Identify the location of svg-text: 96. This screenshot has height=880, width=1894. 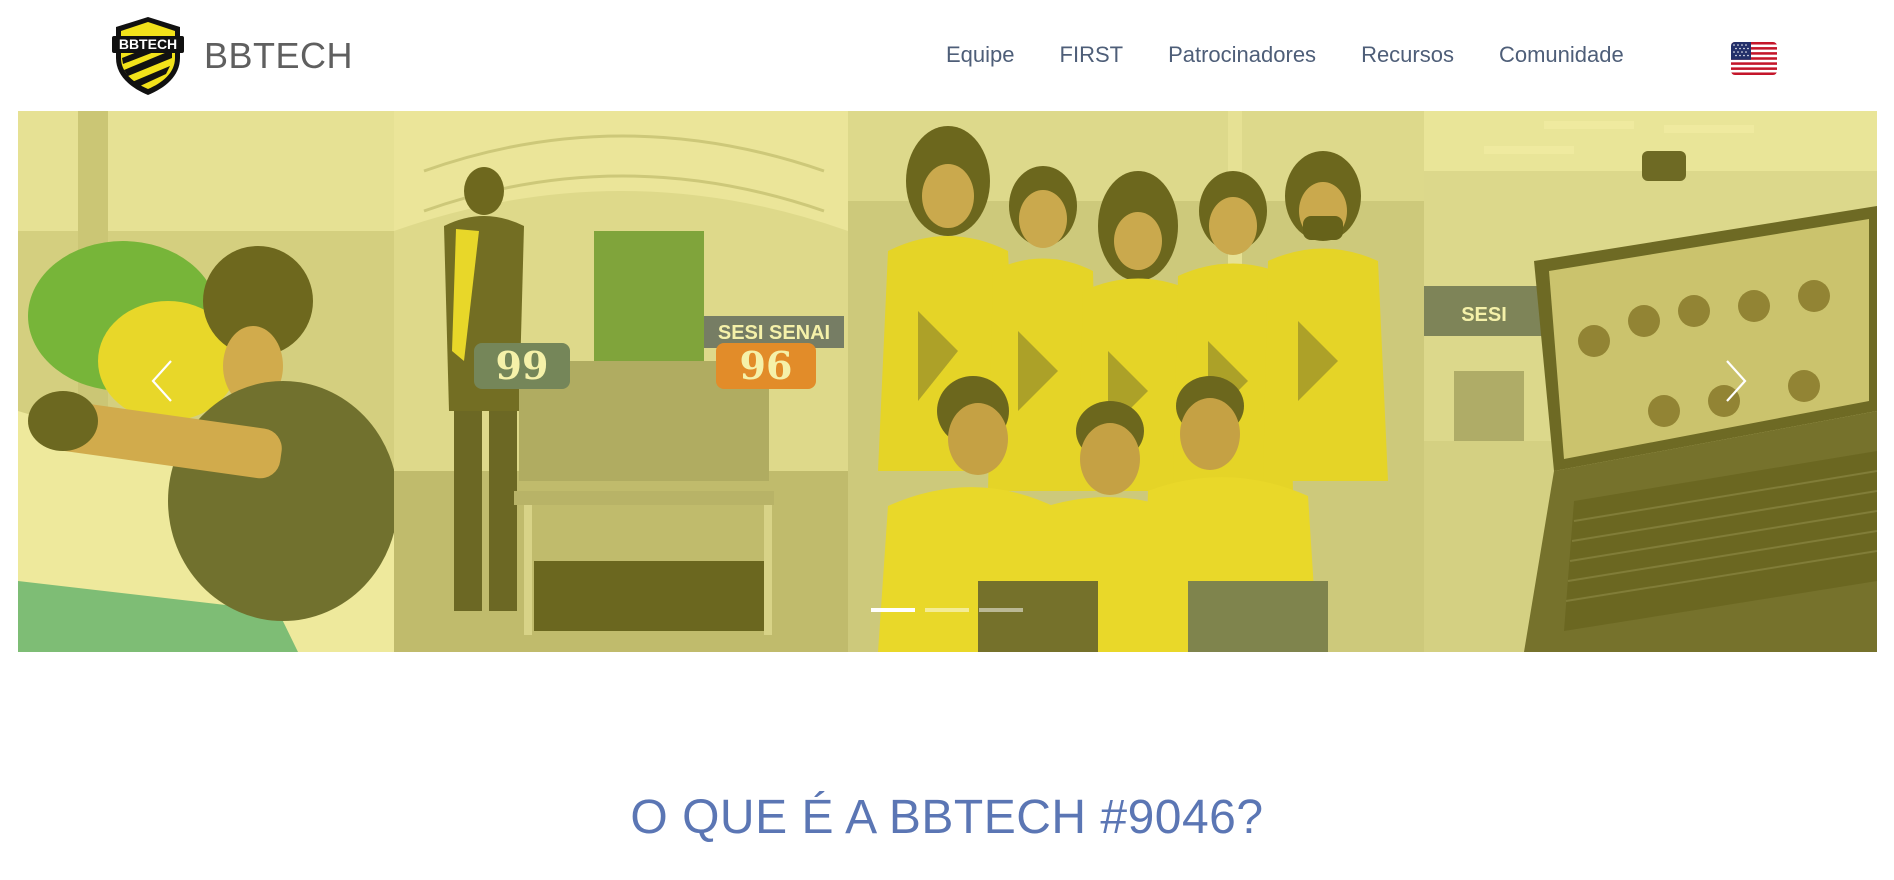
(766, 365).